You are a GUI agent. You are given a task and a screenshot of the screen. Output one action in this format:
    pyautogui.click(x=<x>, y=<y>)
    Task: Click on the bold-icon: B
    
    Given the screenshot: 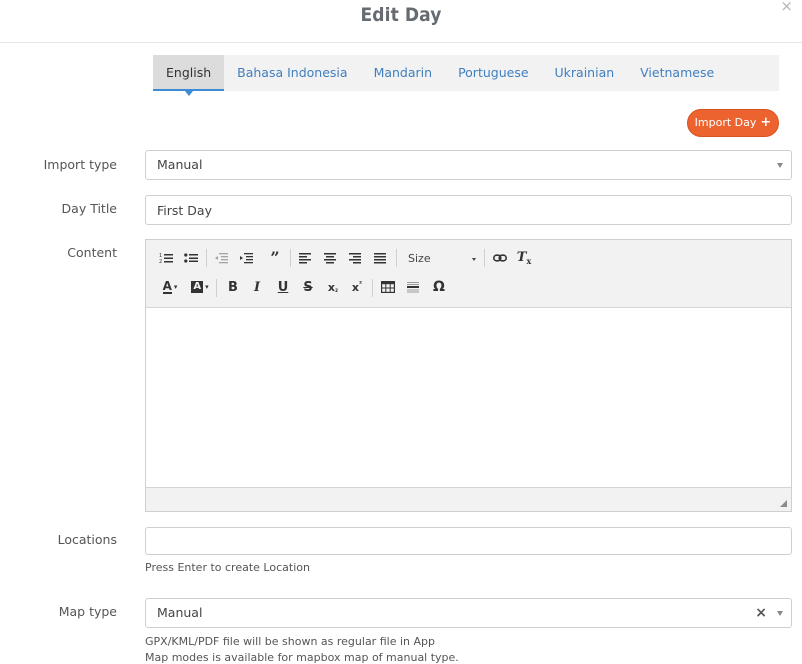 What is the action you would take?
    pyautogui.click(x=233, y=287)
    